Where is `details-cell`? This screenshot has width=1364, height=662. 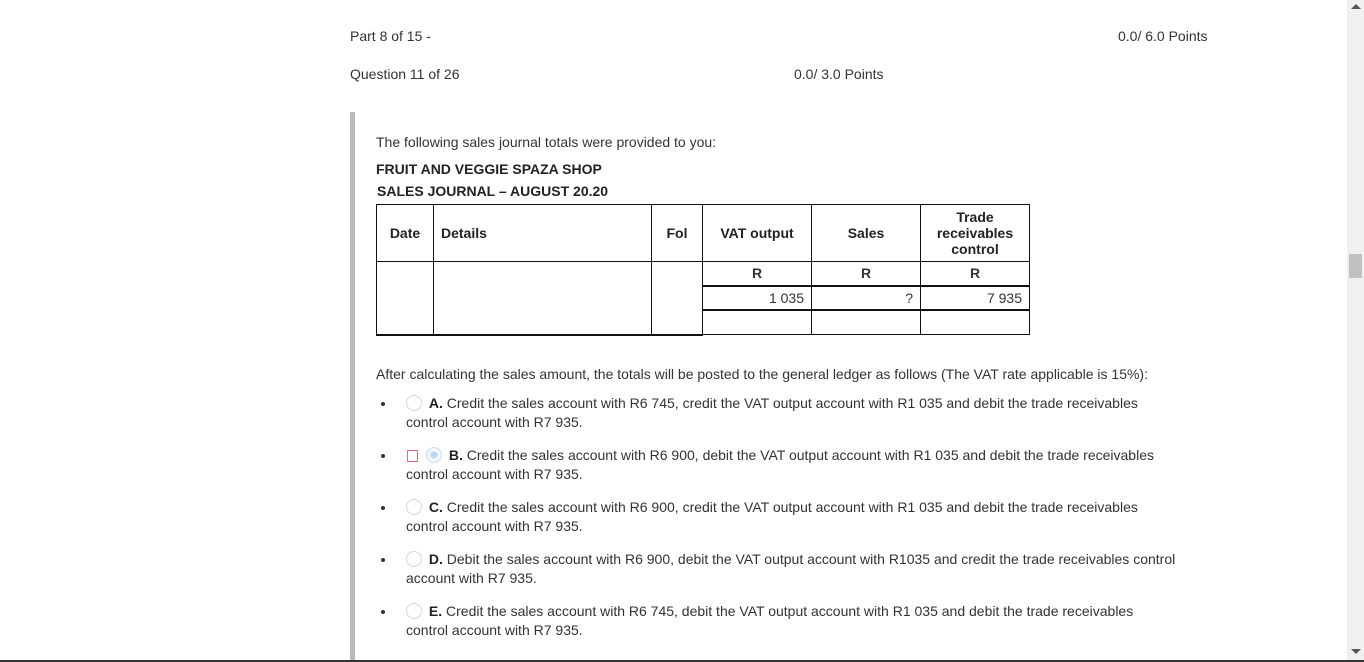 details-cell is located at coordinates (542, 298).